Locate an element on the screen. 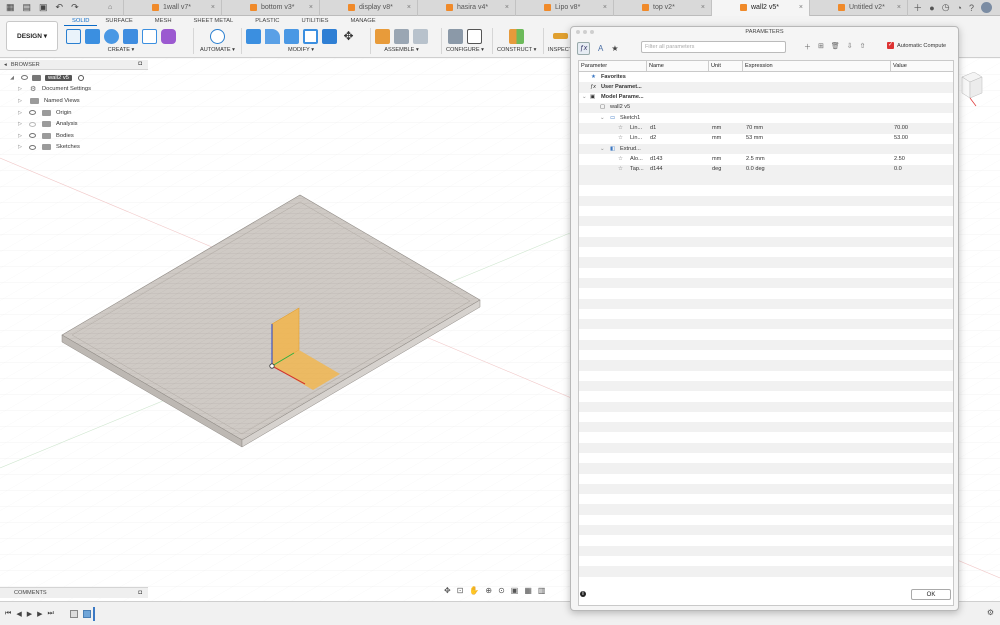 The width and height of the screenshot is (1000, 625). column-header: Unit is located at coordinates (726, 66).